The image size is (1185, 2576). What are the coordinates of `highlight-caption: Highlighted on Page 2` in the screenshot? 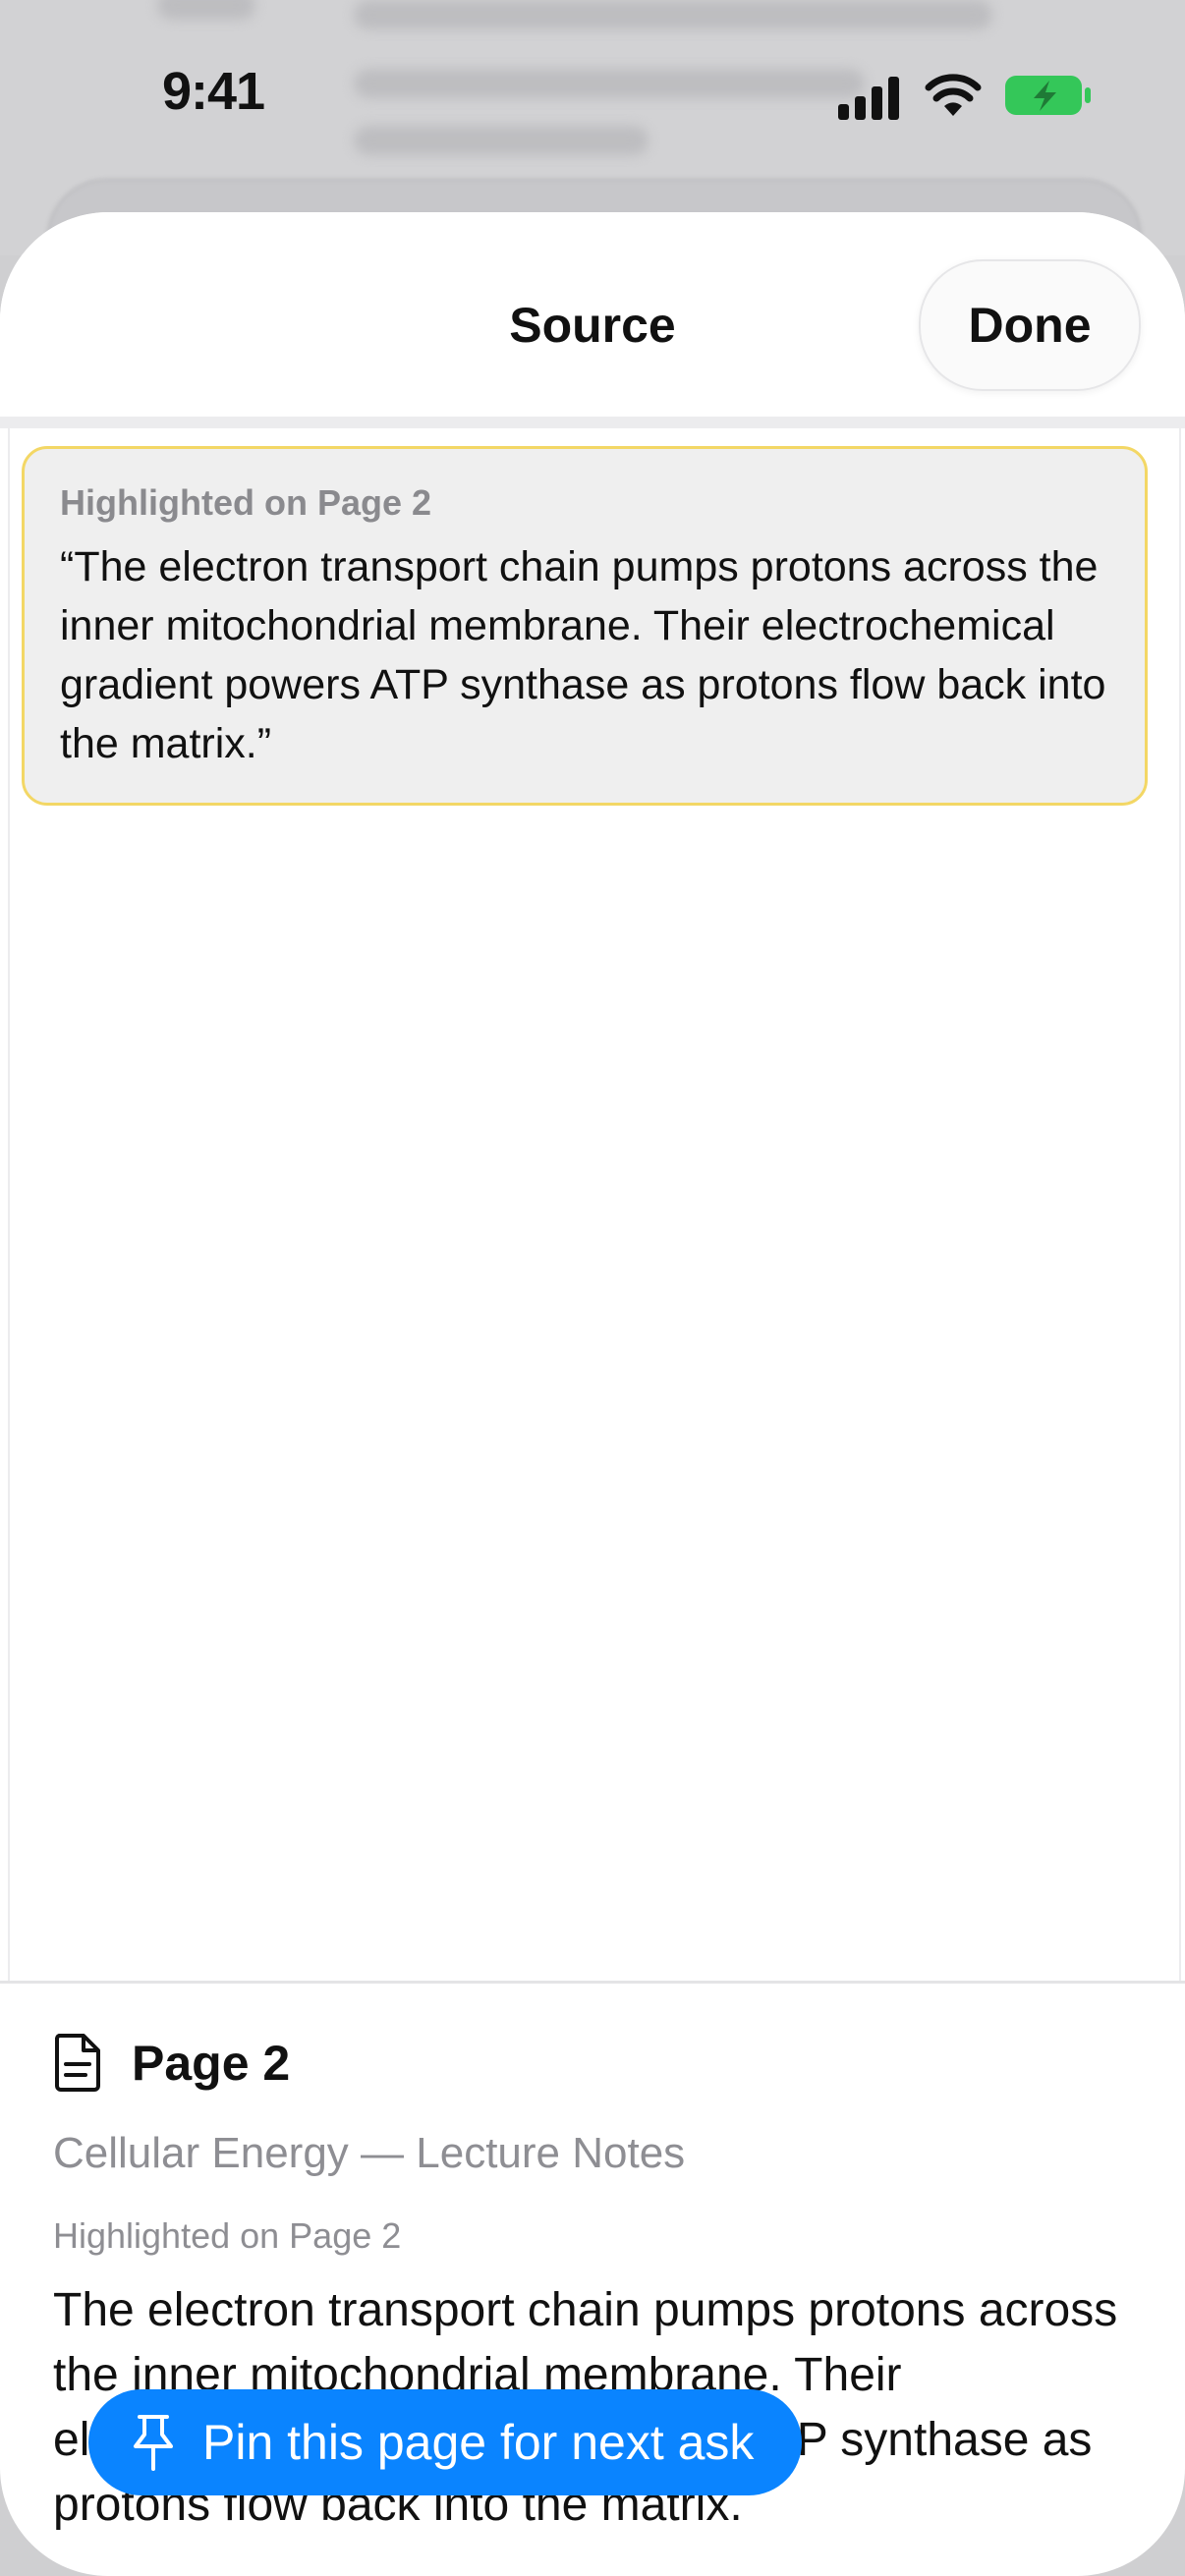 It's located at (228, 2235).